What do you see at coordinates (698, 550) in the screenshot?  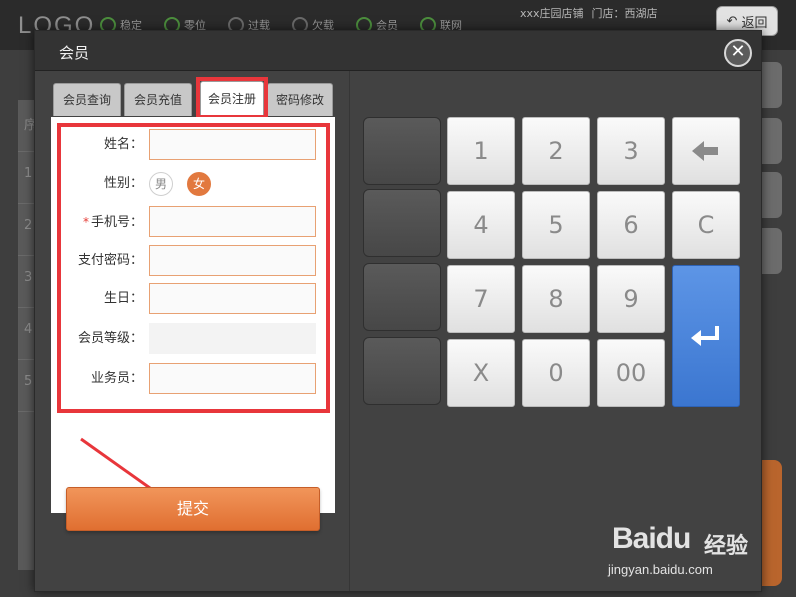 I see `baidu-watermark: Baidu 经验 jingyan.baidu.com` at bounding box center [698, 550].